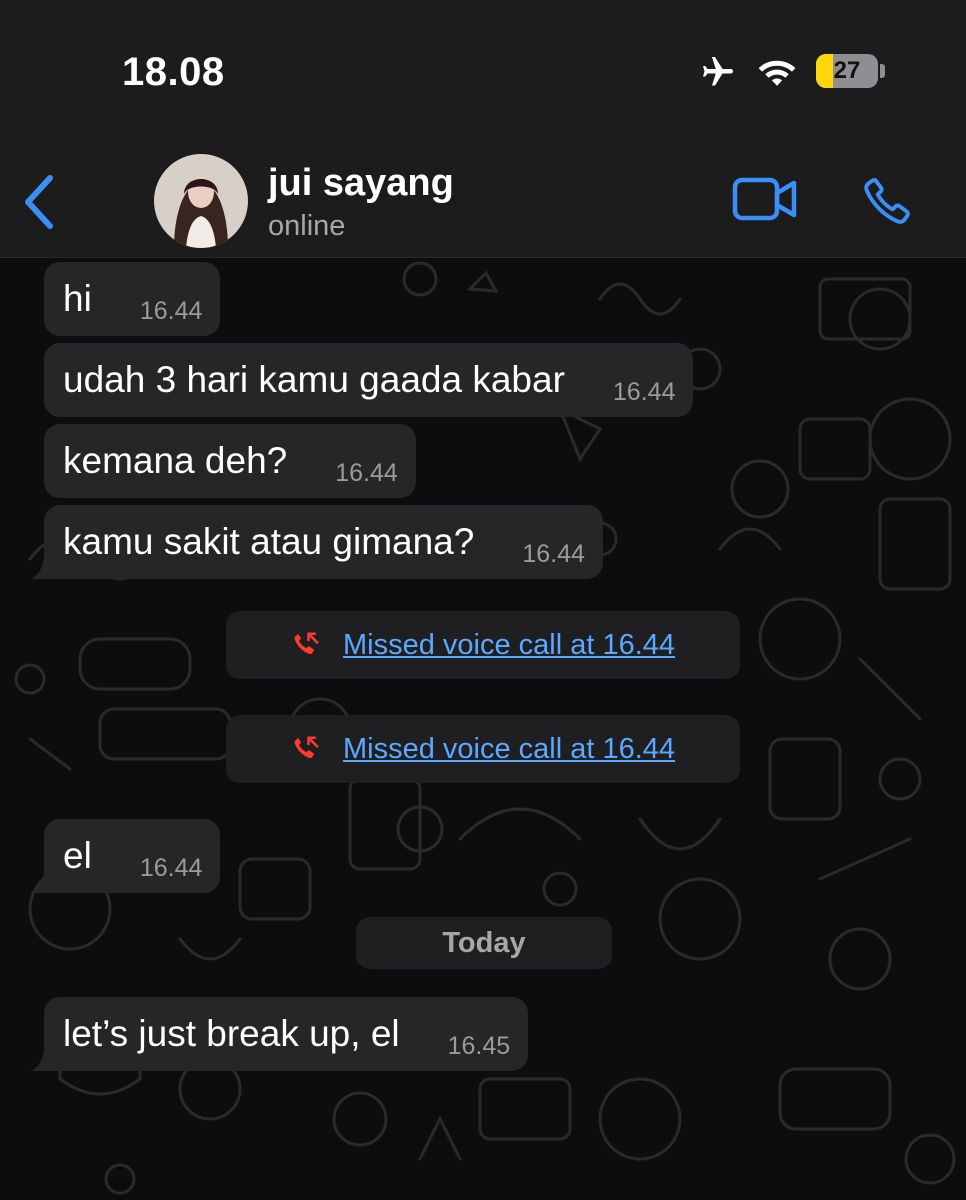  I want to click on voice-call-icon, so click(888, 200).